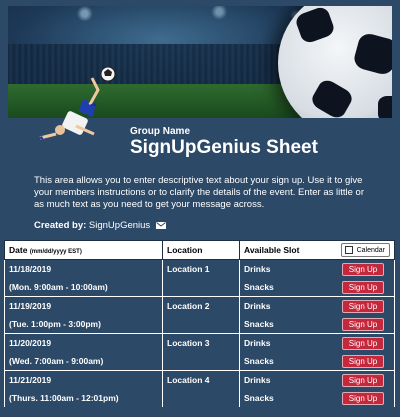 Image resolution: width=400 pixels, height=417 pixels. What do you see at coordinates (55, 252) in the screenshot?
I see `date-format-label: (mm/dd/yyyy EST)` at bounding box center [55, 252].